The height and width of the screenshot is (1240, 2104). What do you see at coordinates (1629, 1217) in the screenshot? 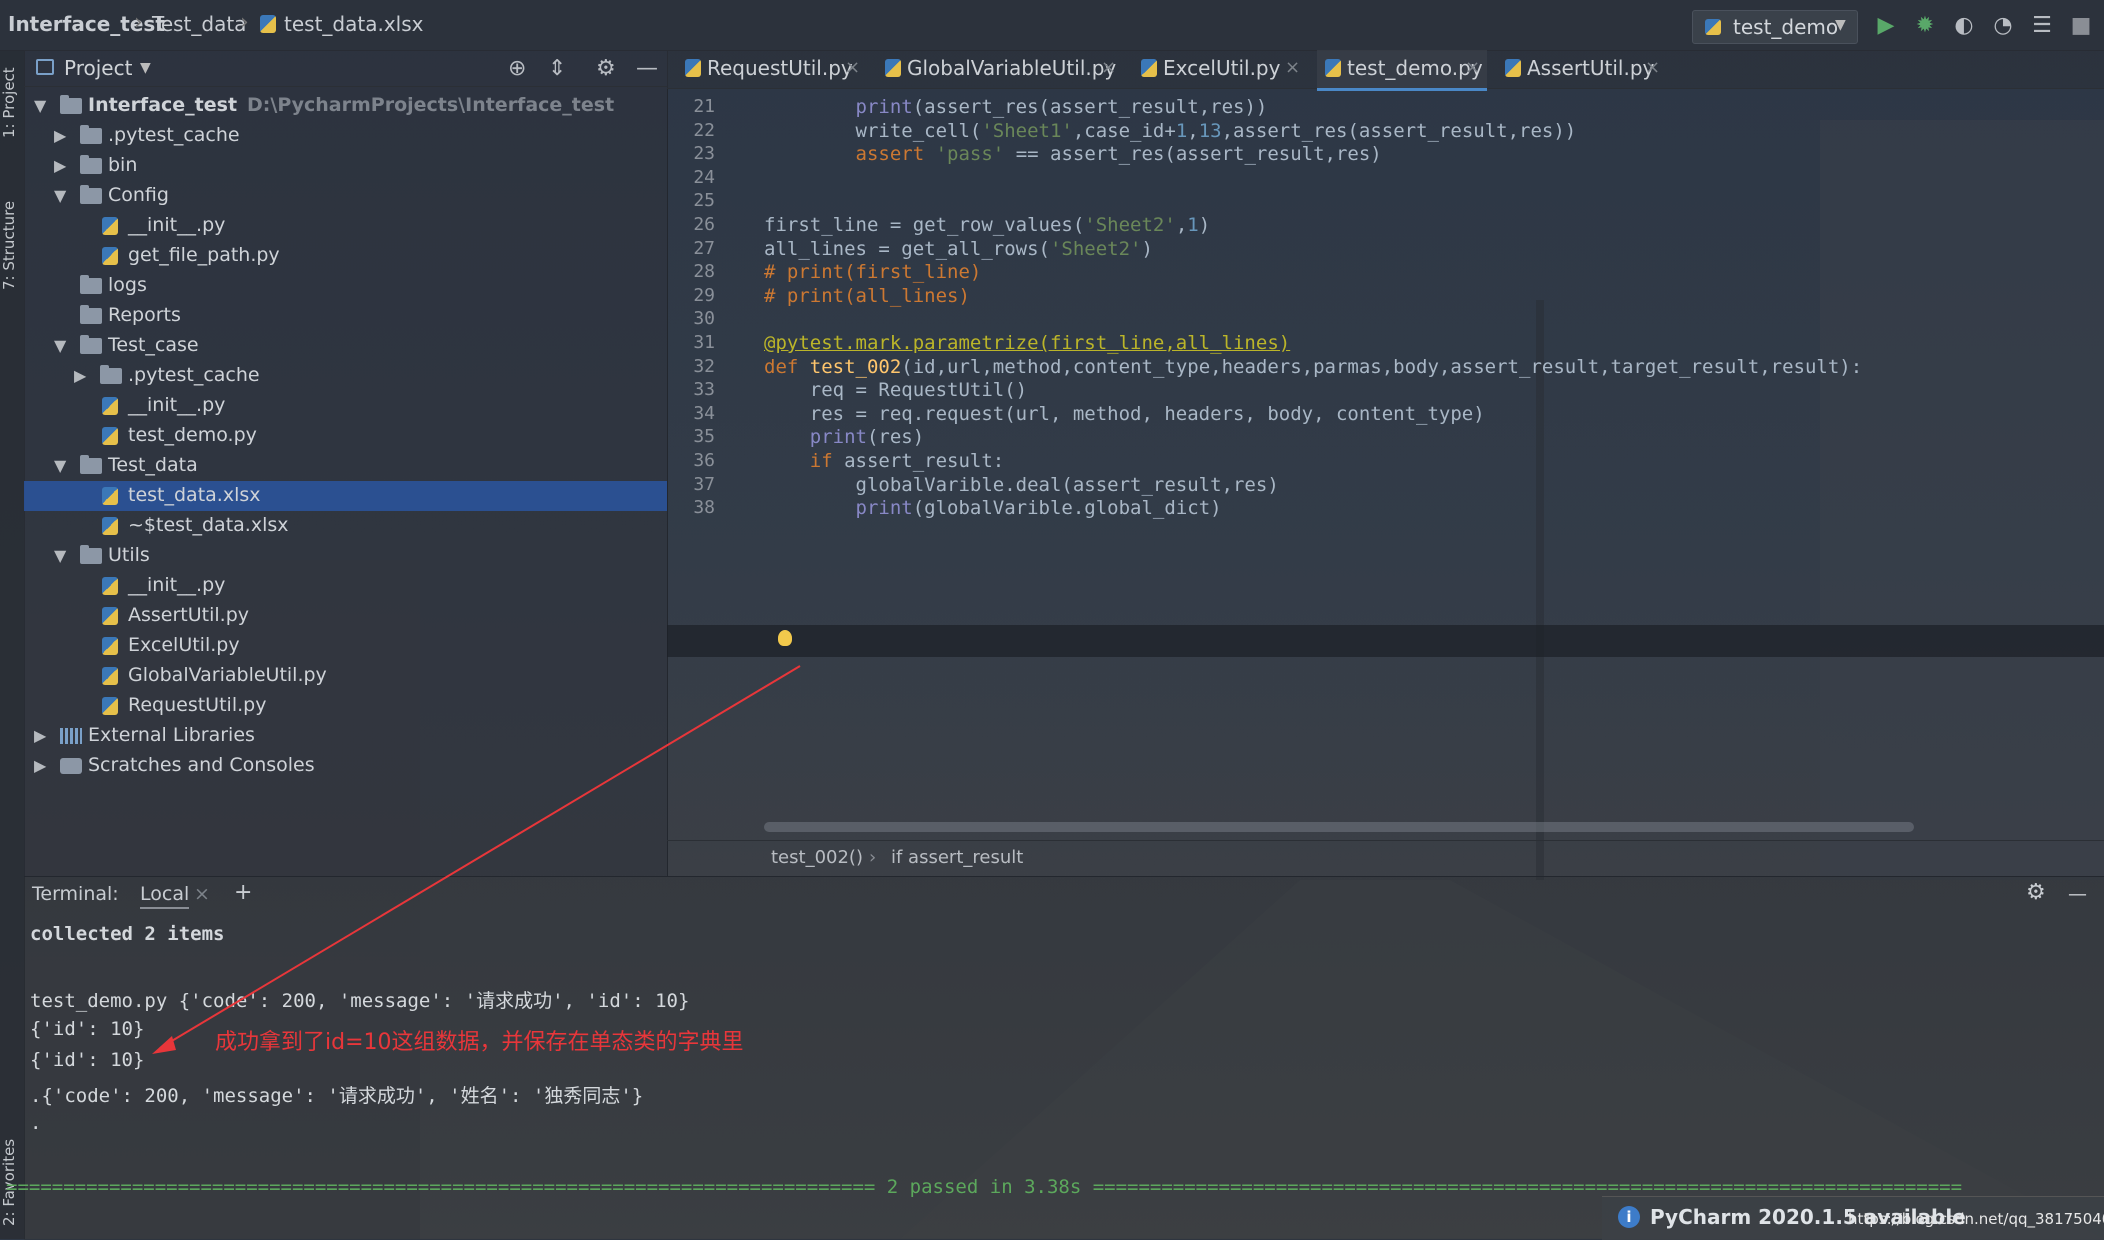
I see `info-icon: i` at bounding box center [1629, 1217].